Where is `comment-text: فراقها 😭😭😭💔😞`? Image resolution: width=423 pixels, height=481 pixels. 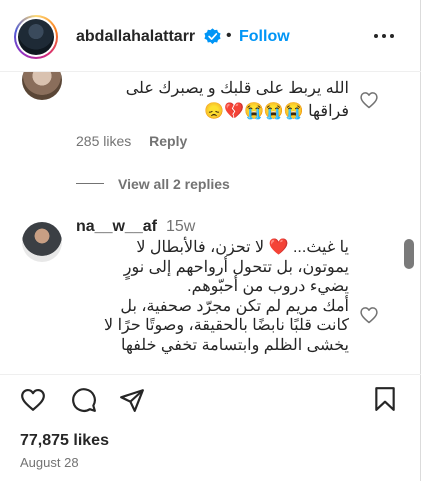
comment-text: فراقها 😭😭😭💔😞 is located at coordinates (276, 111).